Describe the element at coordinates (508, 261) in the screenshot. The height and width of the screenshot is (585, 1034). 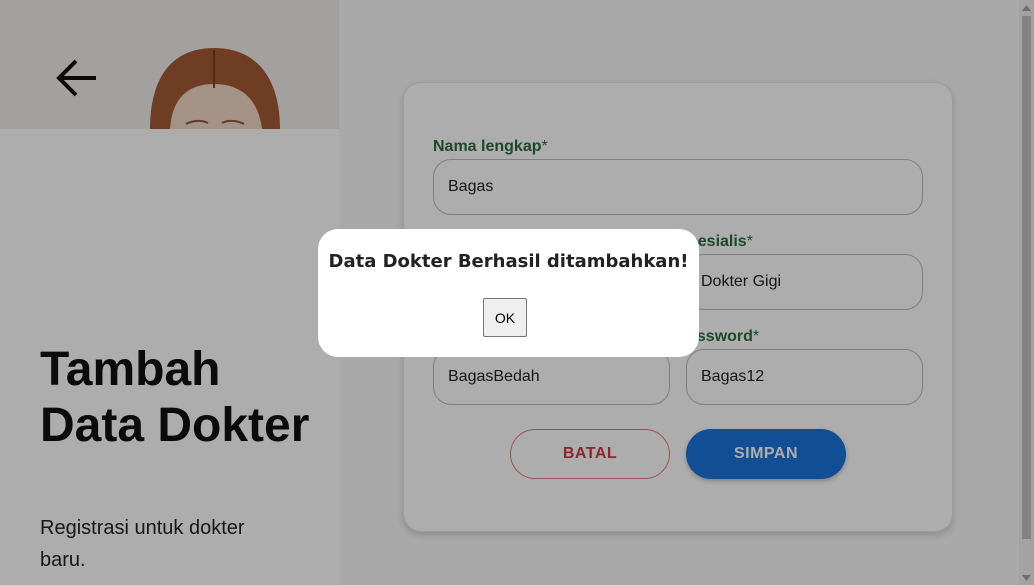
I see `dialog-message: Data Dokter Berhasil ditambahkan!` at that location.